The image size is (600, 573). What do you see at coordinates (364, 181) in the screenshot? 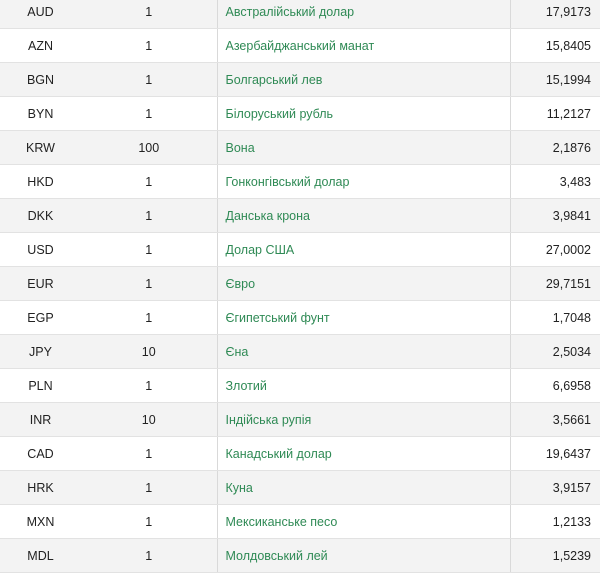
I see `currency-name-link: Гонконгівський долар` at bounding box center [364, 181].